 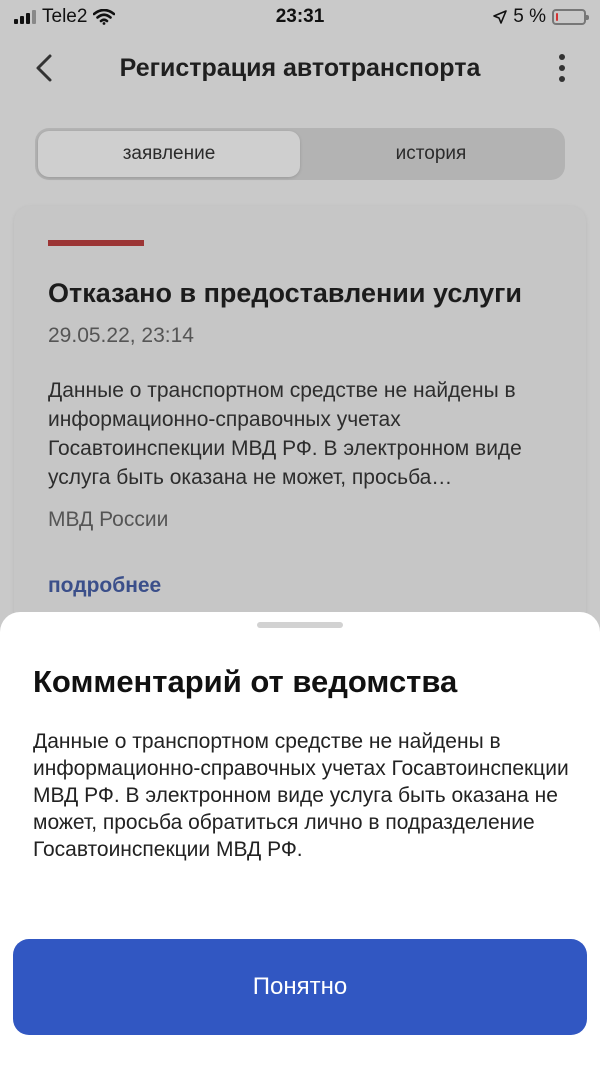 I want to click on battery-percent: 5 %, so click(x=529, y=16).